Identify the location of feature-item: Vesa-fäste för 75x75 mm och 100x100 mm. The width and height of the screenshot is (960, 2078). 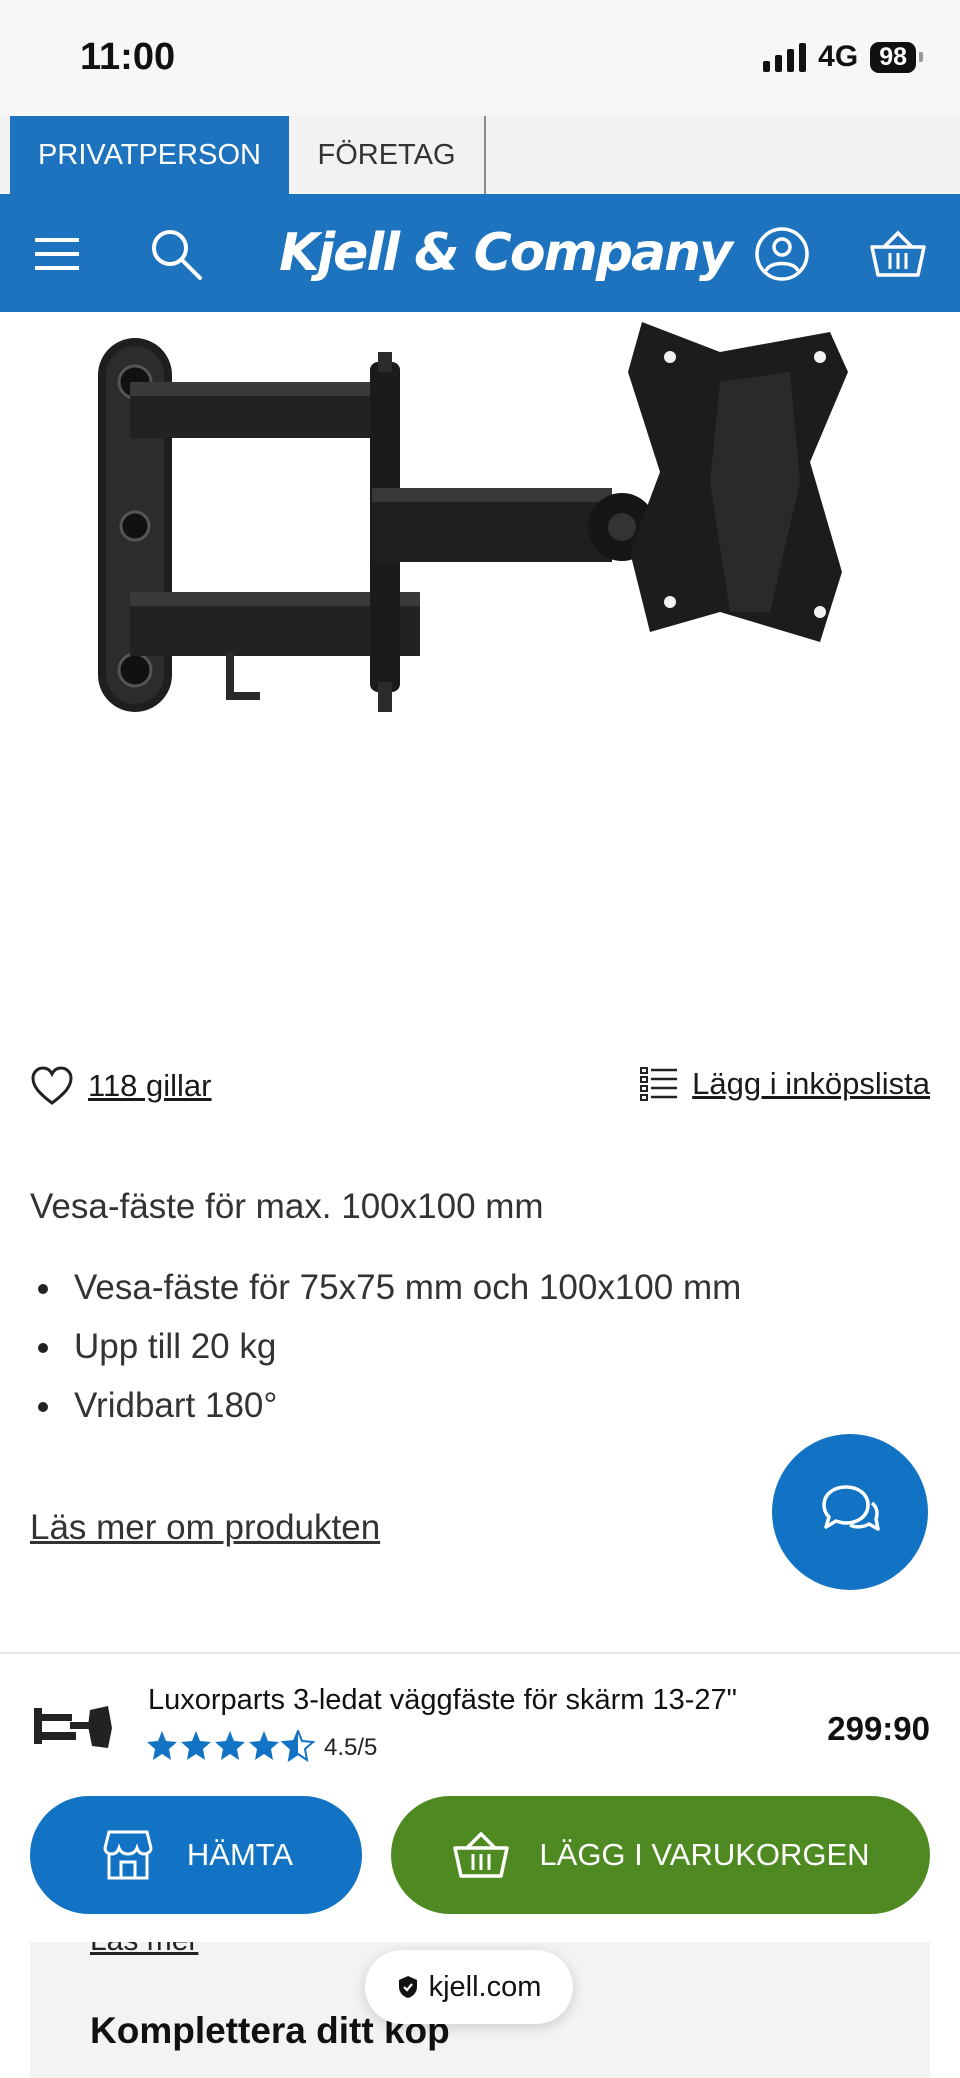
(385, 1287).